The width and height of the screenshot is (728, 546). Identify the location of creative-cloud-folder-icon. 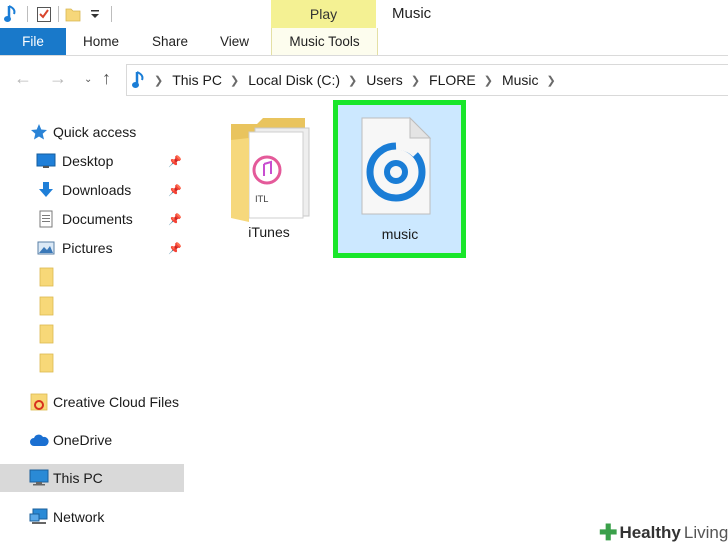
(39, 402).